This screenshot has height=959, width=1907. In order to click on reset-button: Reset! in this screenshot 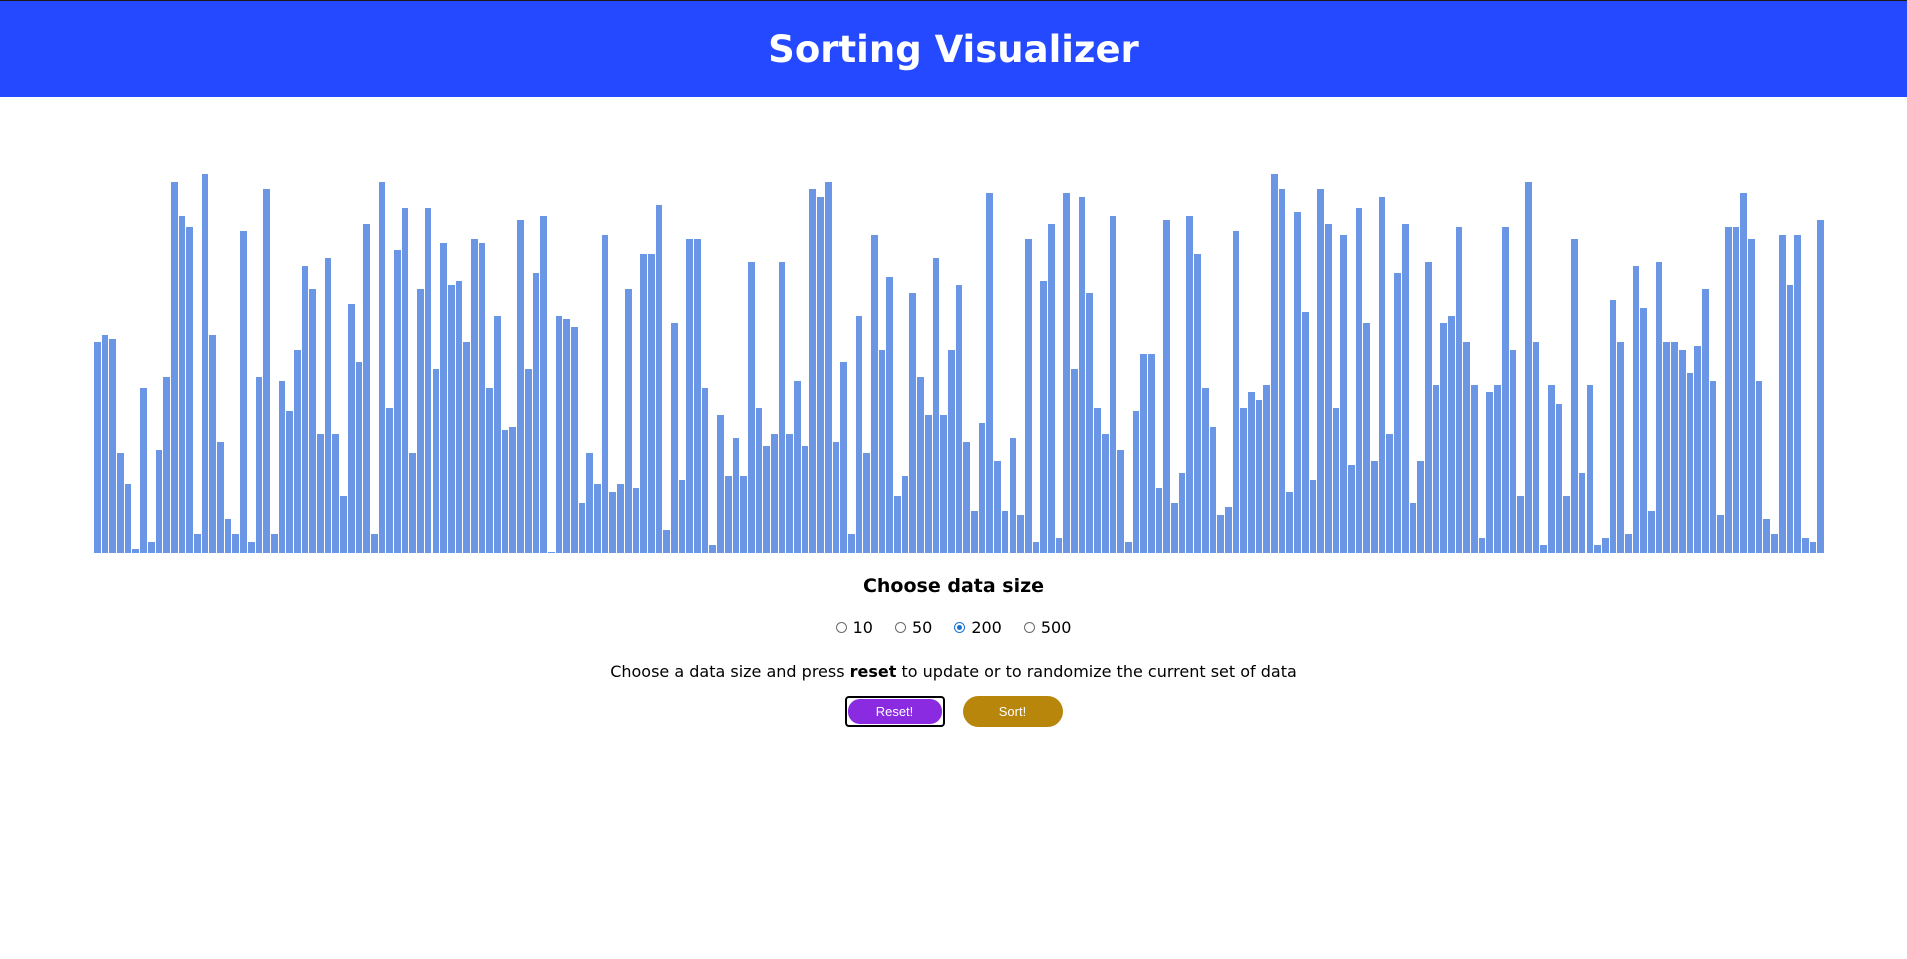, I will do `click(894, 711)`.